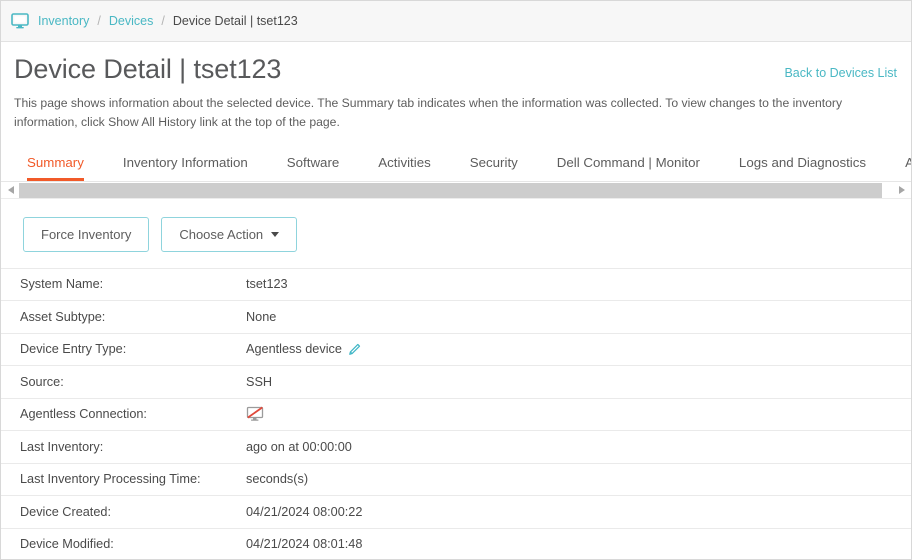  I want to click on breadcrumb-item-inventory: Inventory, so click(63, 21).